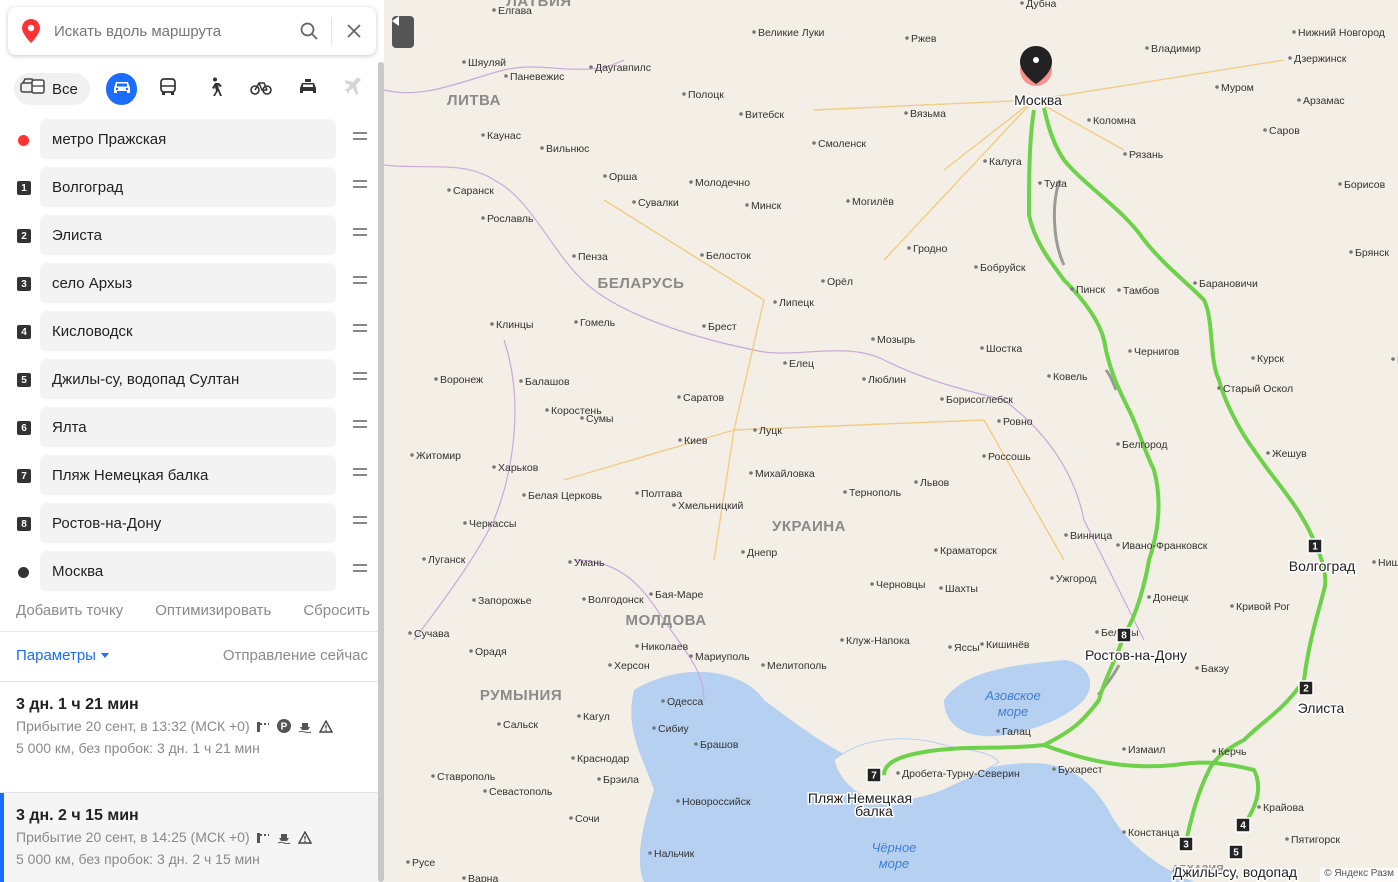  I want to click on warning-icon, so click(305, 837).